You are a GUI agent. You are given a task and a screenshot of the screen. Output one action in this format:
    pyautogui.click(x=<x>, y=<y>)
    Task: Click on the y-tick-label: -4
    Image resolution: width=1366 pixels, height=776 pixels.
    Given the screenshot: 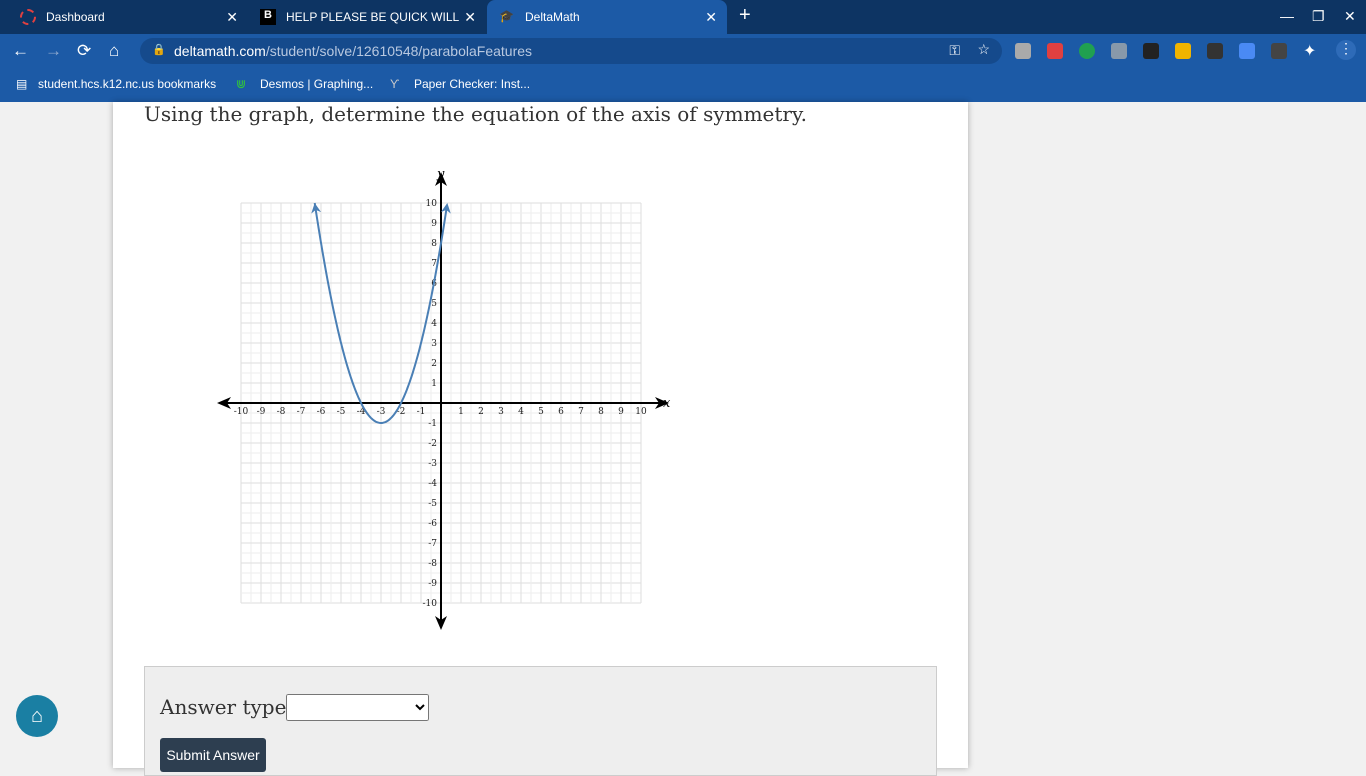 What is the action you would take?
    pyautogui.click(x=432, y=484)
    